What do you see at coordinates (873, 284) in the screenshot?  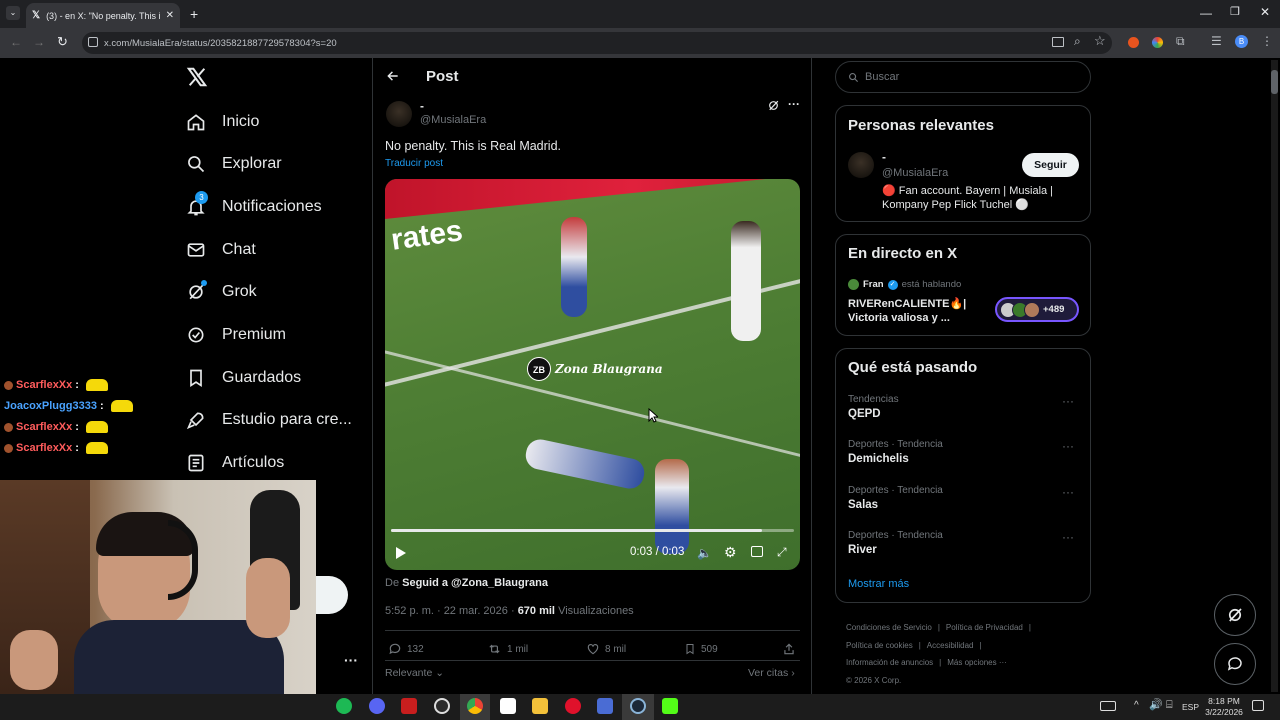 I see `host-name: Fran` at bounding box center [873, 284].